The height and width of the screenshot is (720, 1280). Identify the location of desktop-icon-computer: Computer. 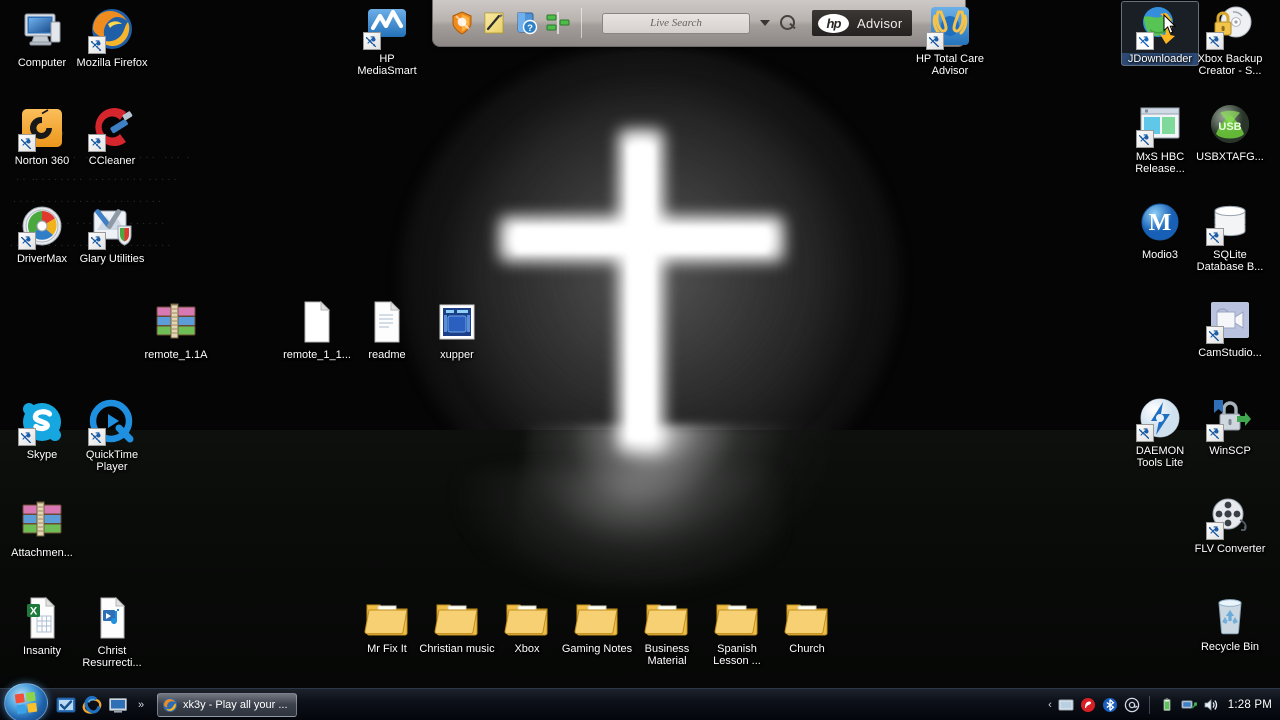
(42, 37).